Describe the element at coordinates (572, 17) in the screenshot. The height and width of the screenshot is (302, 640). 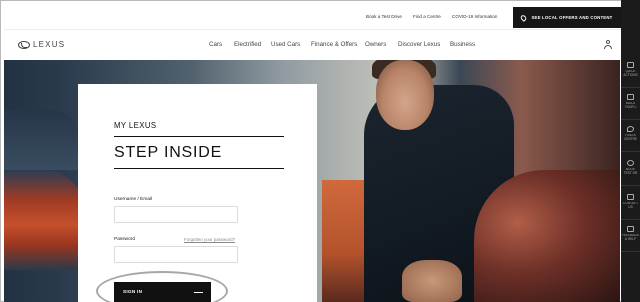
I see `see-local-offers-label: SEE LOCAL OFFERS AND CONTENT` at that location.